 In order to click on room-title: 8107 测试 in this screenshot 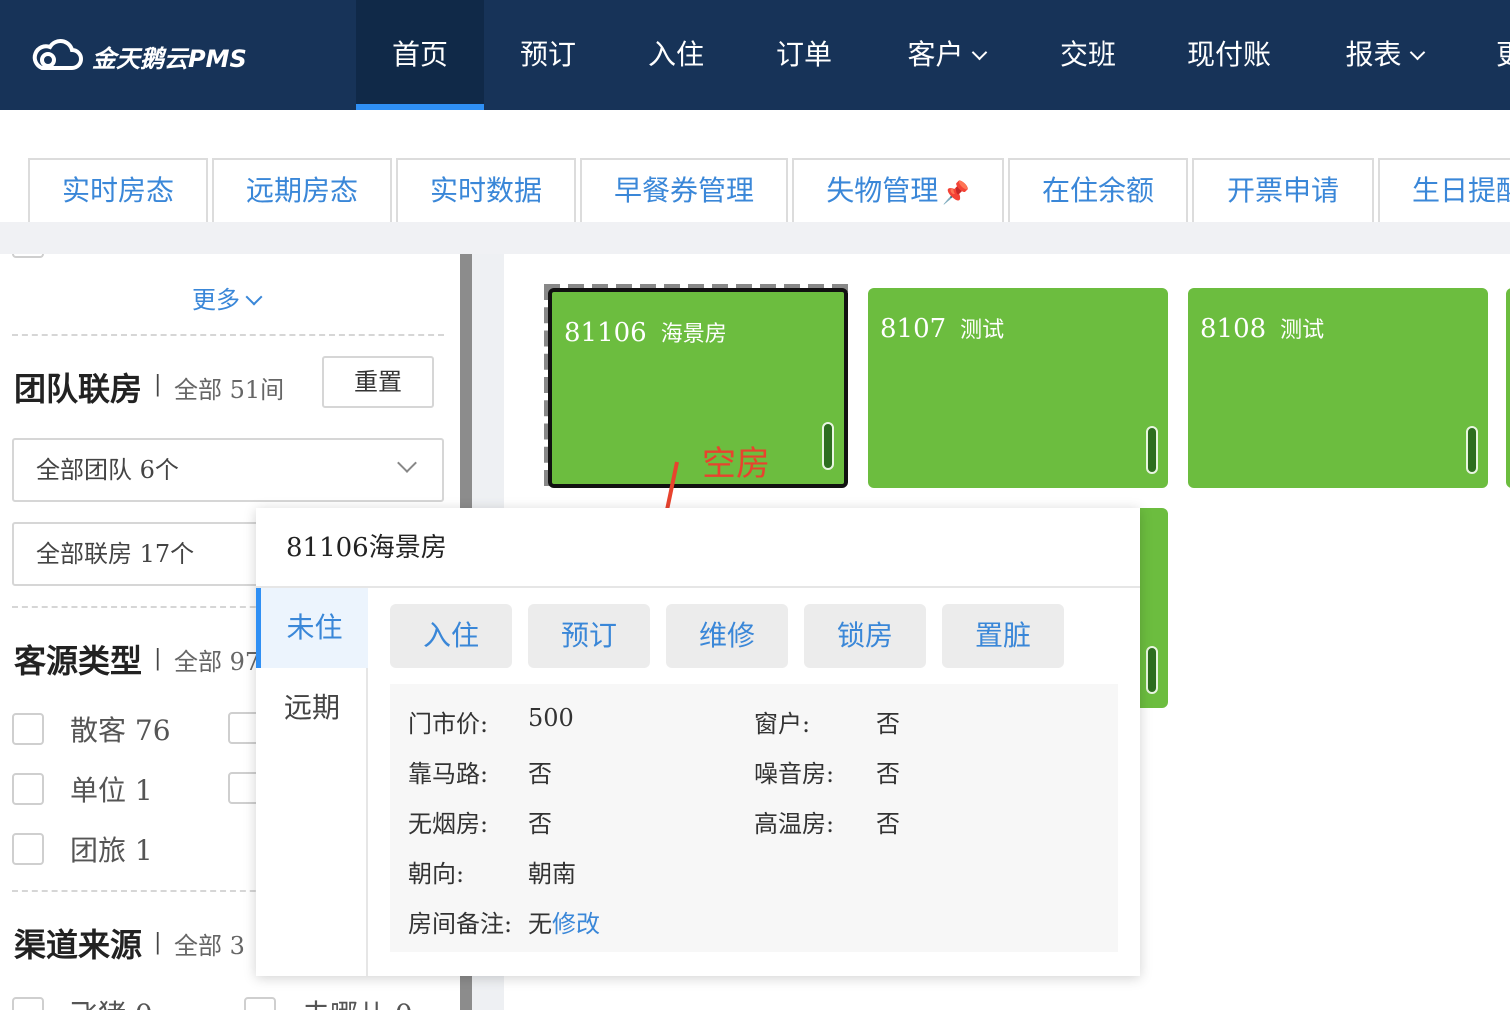, I will do `click(942, 329)`.